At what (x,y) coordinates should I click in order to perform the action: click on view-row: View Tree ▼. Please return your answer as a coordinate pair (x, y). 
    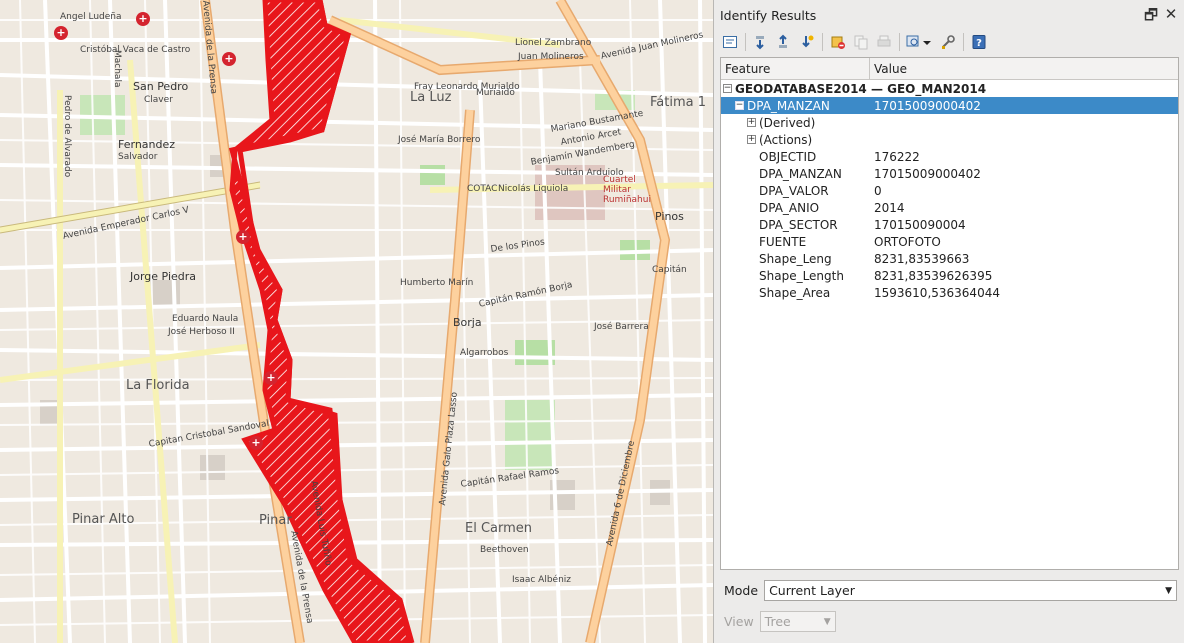
    Looking at the image, I should click on (780, 621).